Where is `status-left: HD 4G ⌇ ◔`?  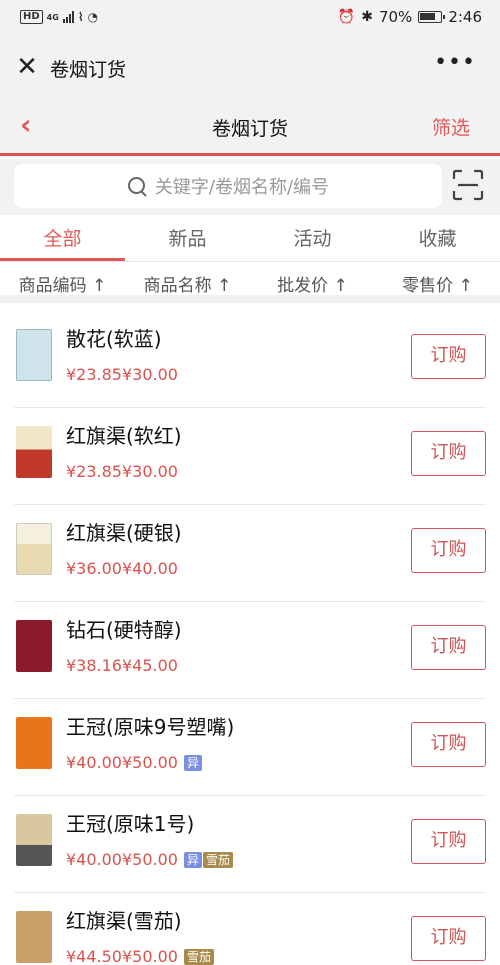 status-left: HD 4G ⌇ ◔ is located at coordinates (59, 17).